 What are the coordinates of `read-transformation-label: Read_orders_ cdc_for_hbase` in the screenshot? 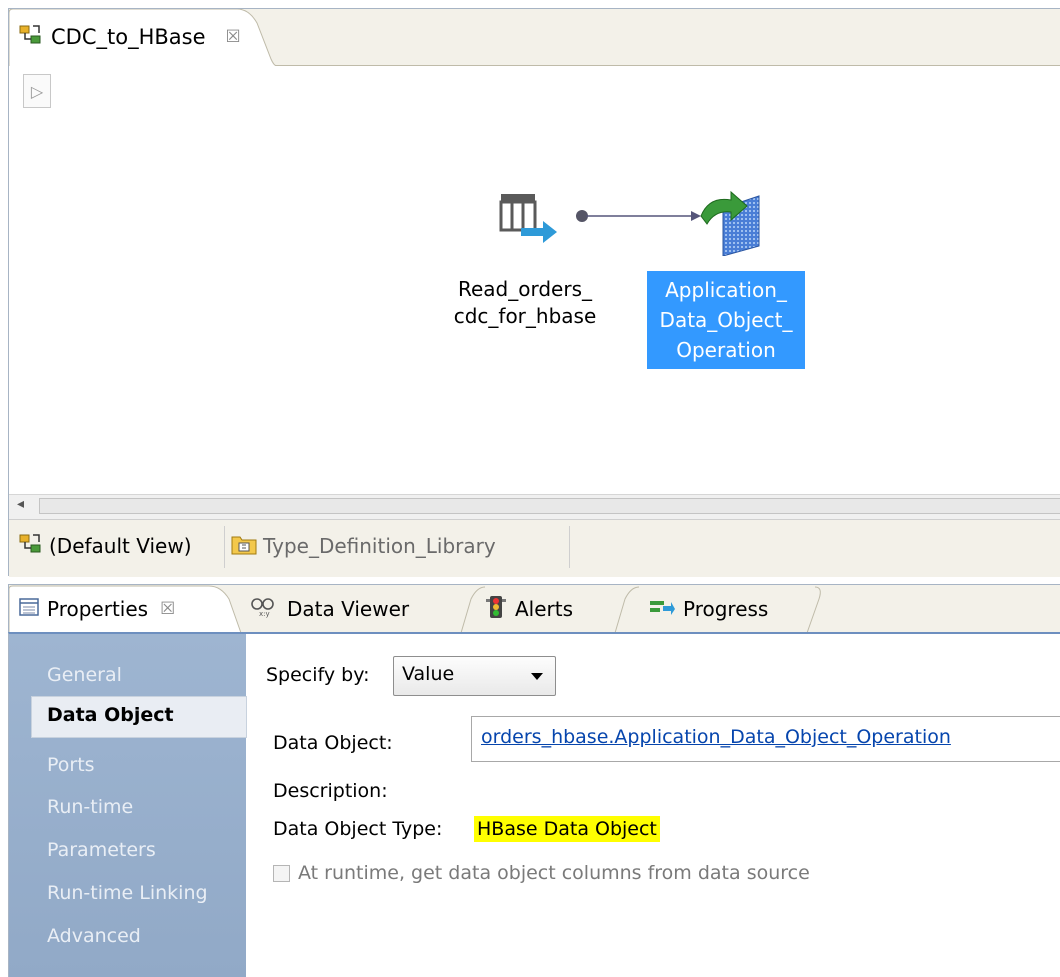 It's located at (525, 303).